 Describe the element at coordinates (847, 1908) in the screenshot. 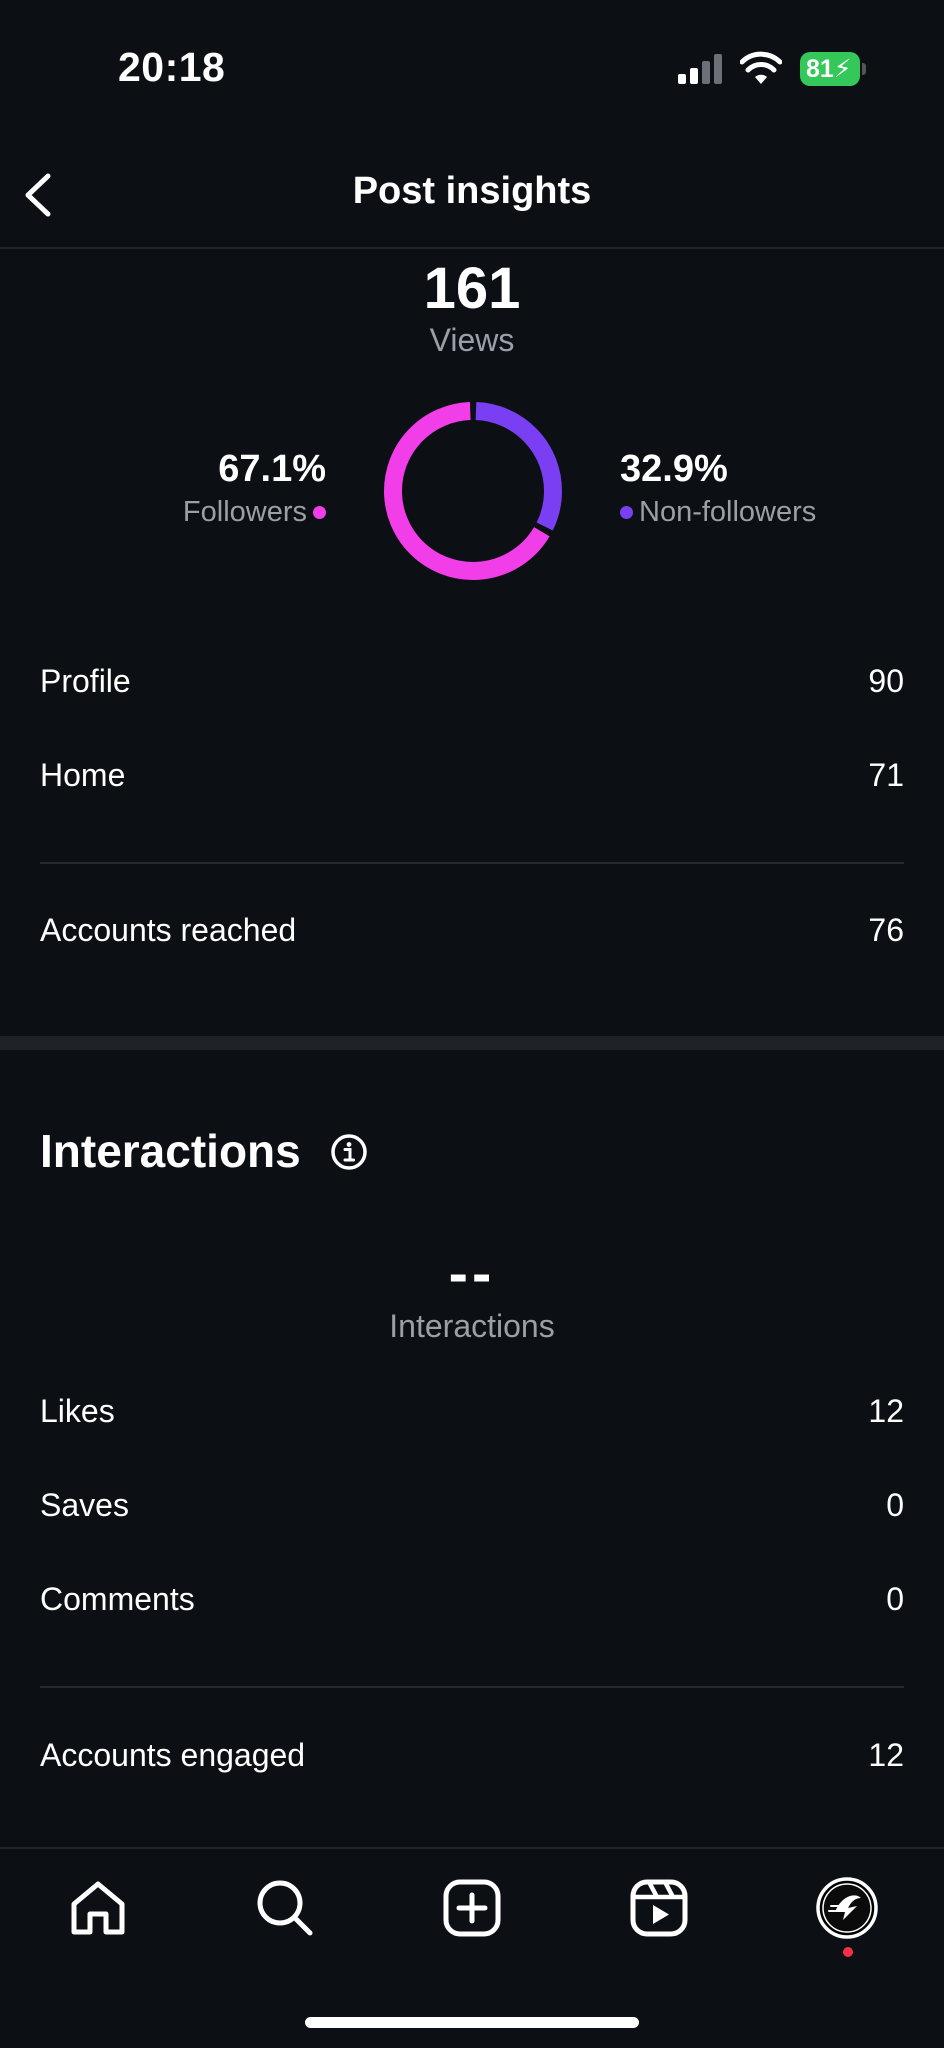

I see `profile-avatar` at that location.